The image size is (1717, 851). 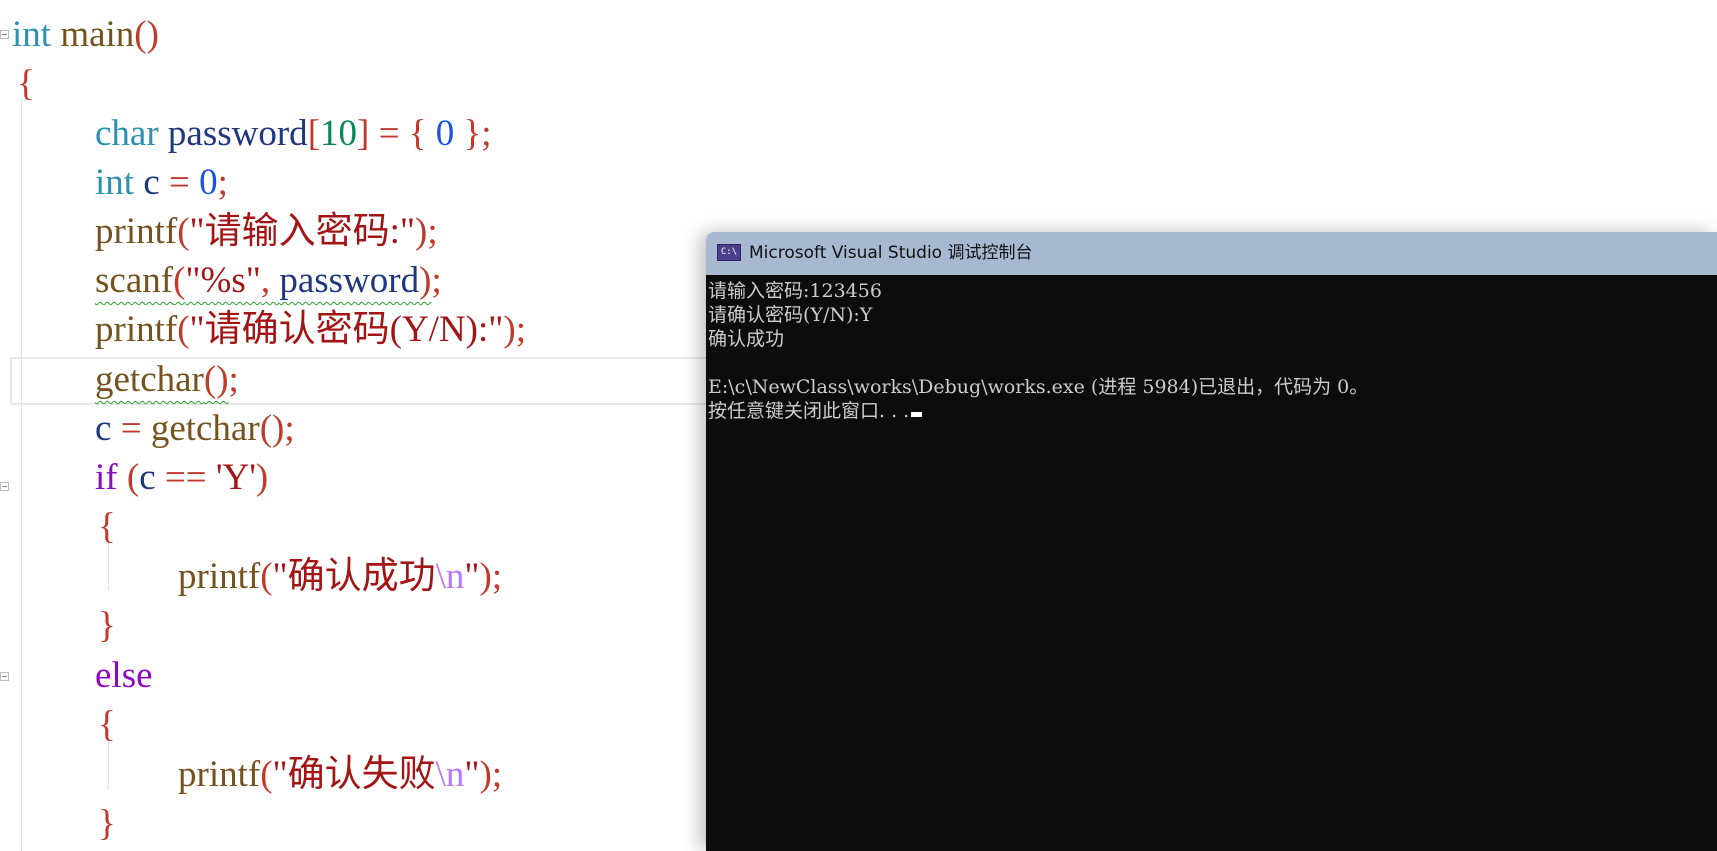 What do you see at coordinates (354, 576) in the screenshot?
I see `string-literal: "确认成功` at bounding box center [354, 576].